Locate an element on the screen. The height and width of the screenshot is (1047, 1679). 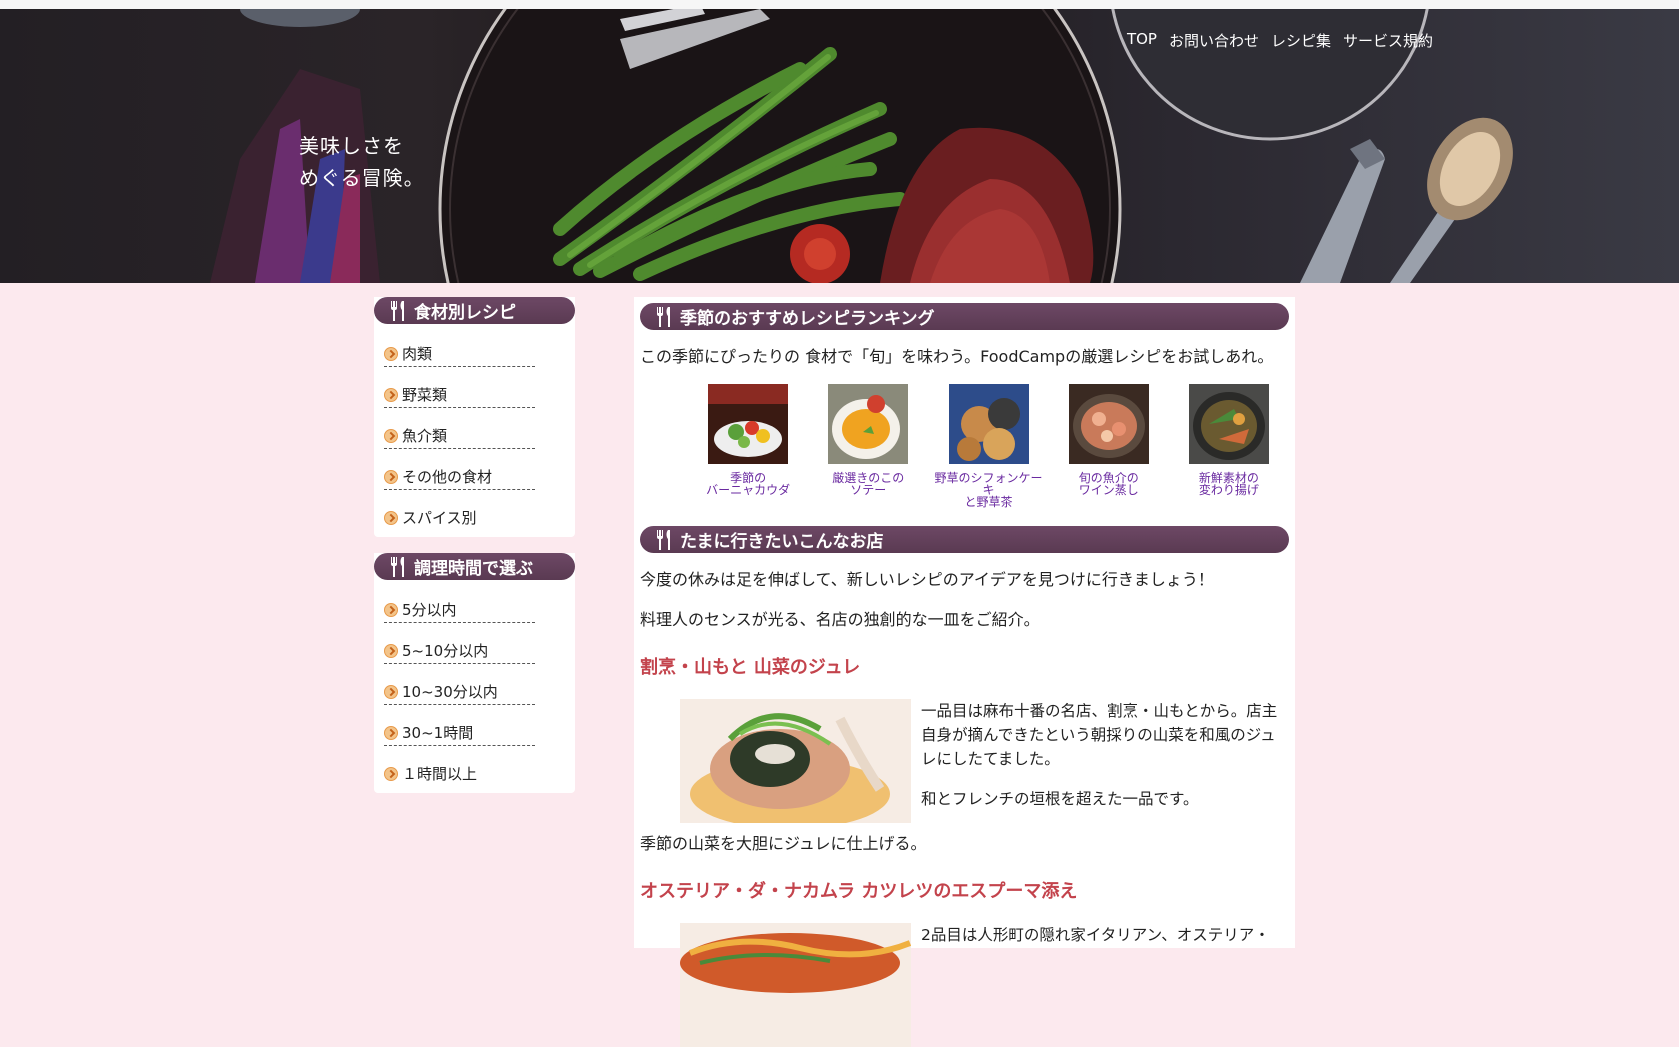
nav-contact-link: お問い合わせ is located at coordinates (1214, 40).